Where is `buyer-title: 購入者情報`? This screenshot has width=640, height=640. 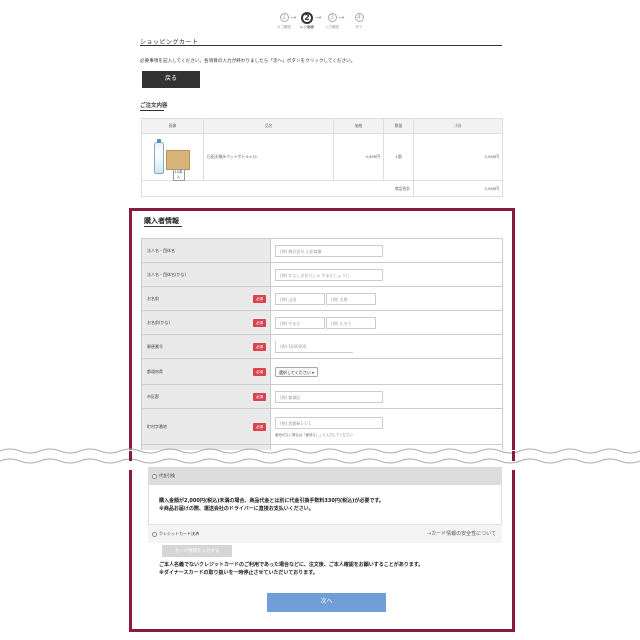
buyer-title: 購入者情報 is located at coordinates (161, 221).